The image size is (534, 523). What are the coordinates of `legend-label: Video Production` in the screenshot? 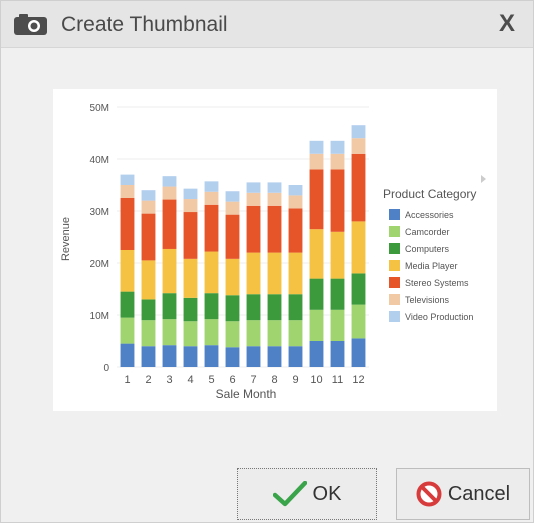 It's located at (439, 317).